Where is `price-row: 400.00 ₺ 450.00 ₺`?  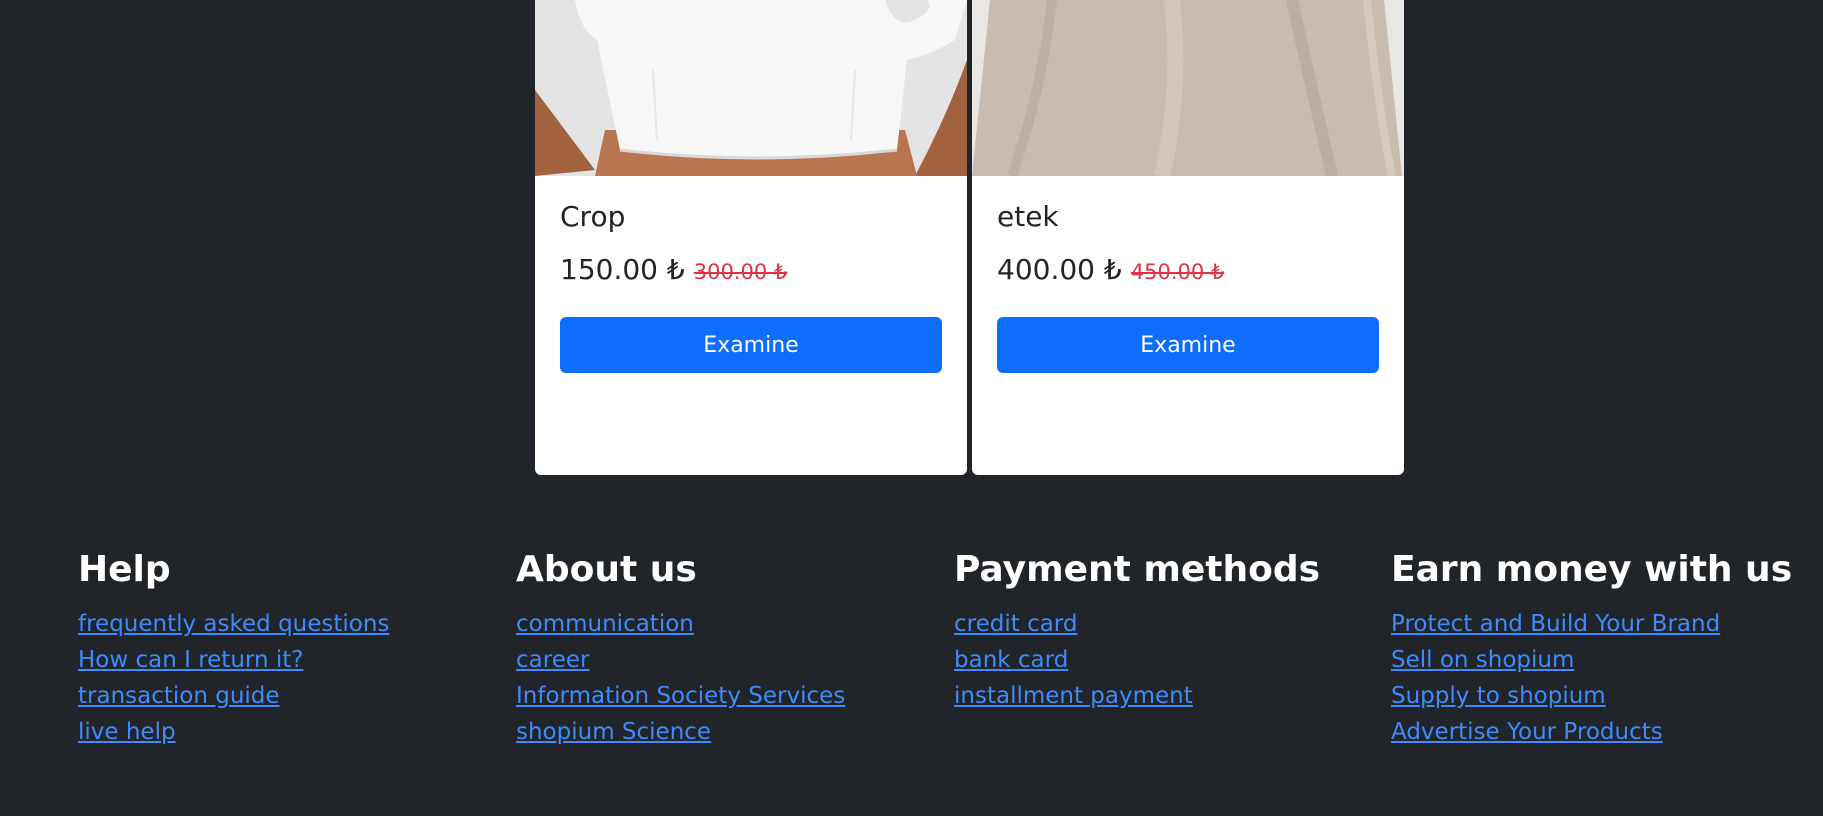 price-row: 400.00 ₺ 450.00 ₺ is located at coordinates (1110, 269).